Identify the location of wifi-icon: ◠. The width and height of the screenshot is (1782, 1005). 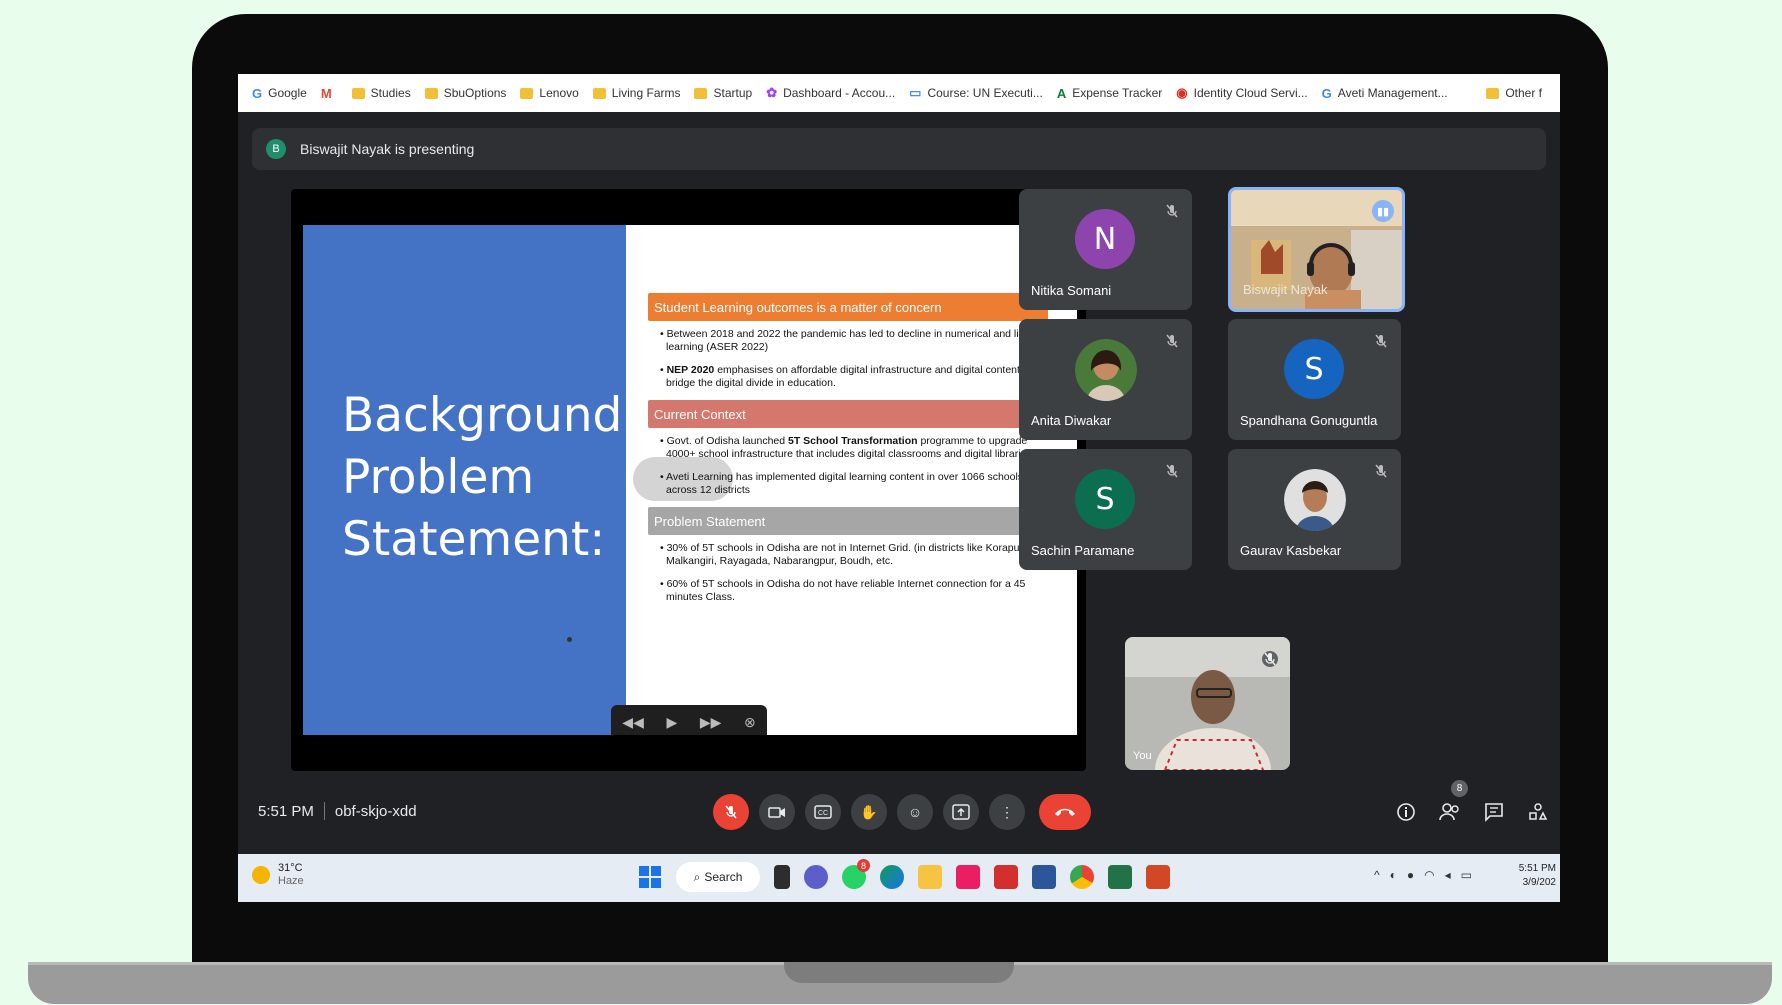
(1429, 875).